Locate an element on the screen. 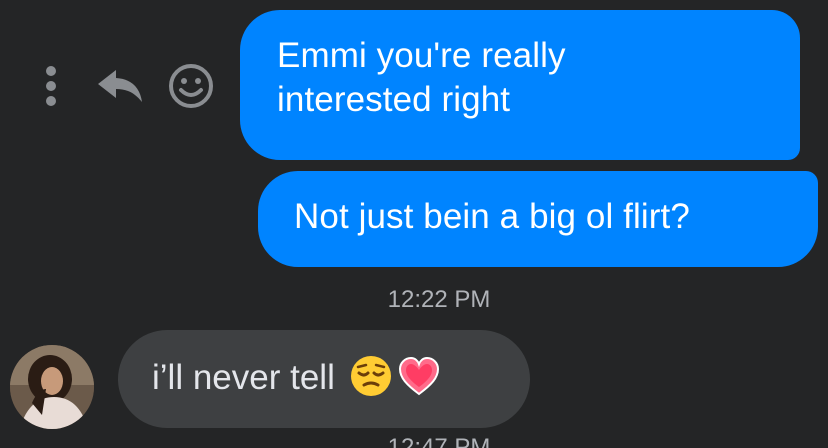  avatar-photo is located at coordinates (52, 387).